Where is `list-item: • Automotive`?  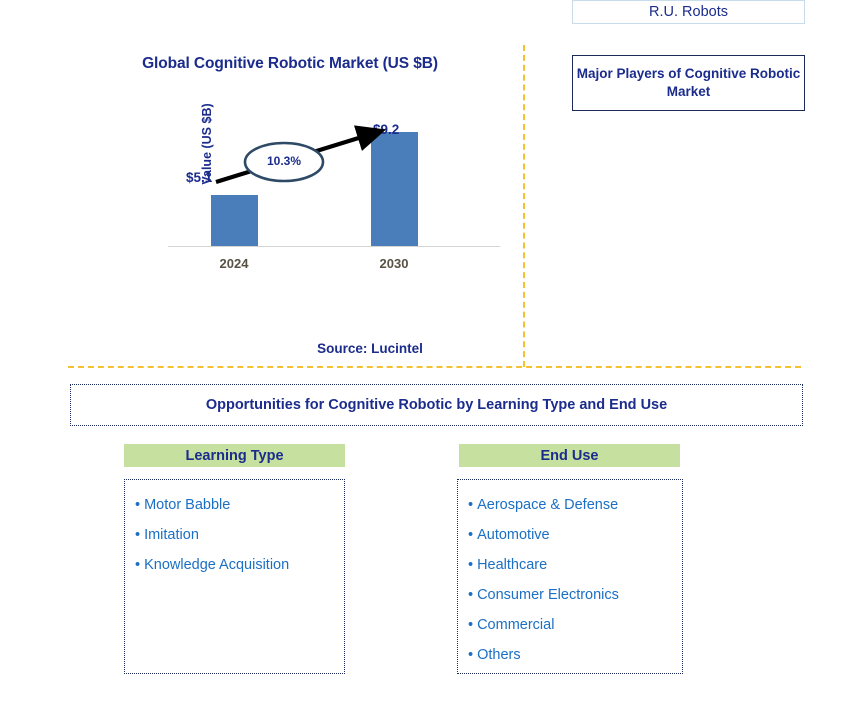
list-item: • Automotive is located at coordinates (570, 535).